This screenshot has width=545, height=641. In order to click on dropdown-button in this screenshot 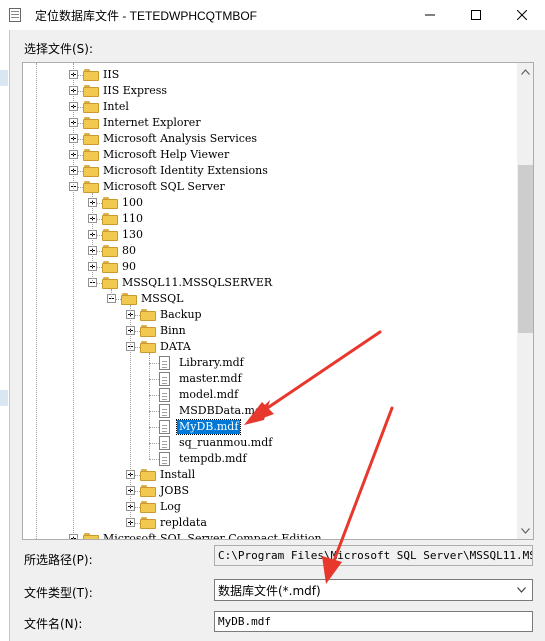, I will do `click(521, 590)`.